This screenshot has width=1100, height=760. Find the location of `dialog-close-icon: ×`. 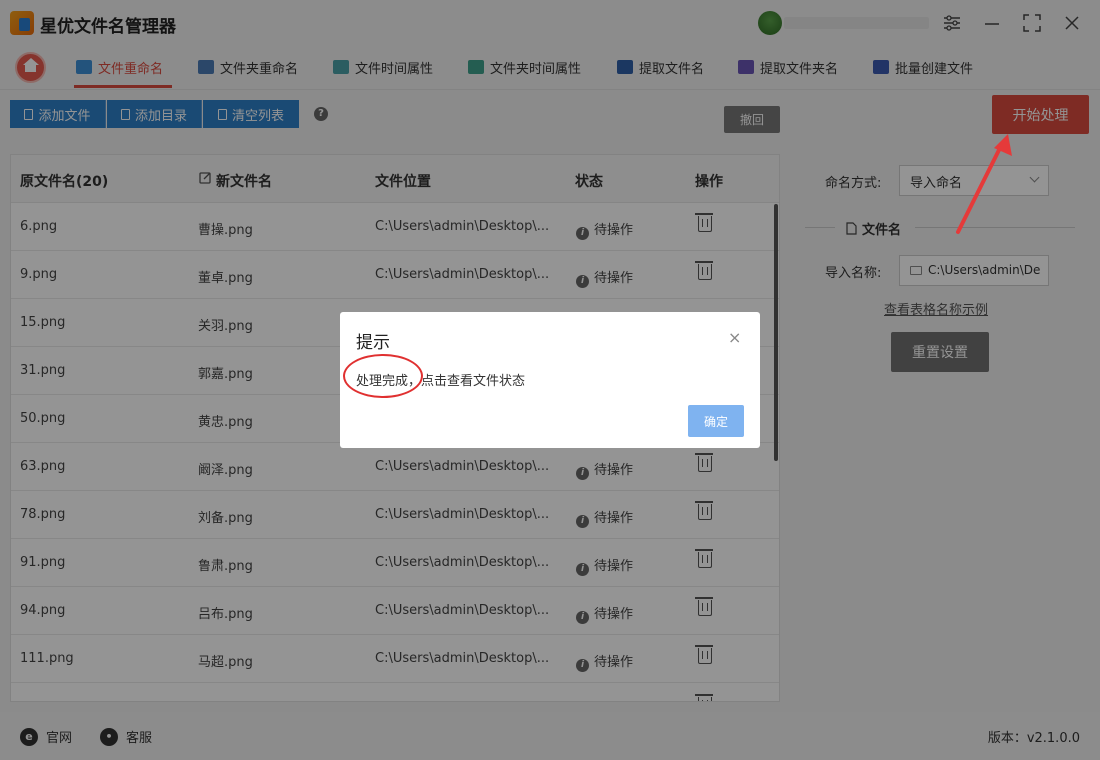

dialog-close-icon: × is located at coordinates (734, 337).